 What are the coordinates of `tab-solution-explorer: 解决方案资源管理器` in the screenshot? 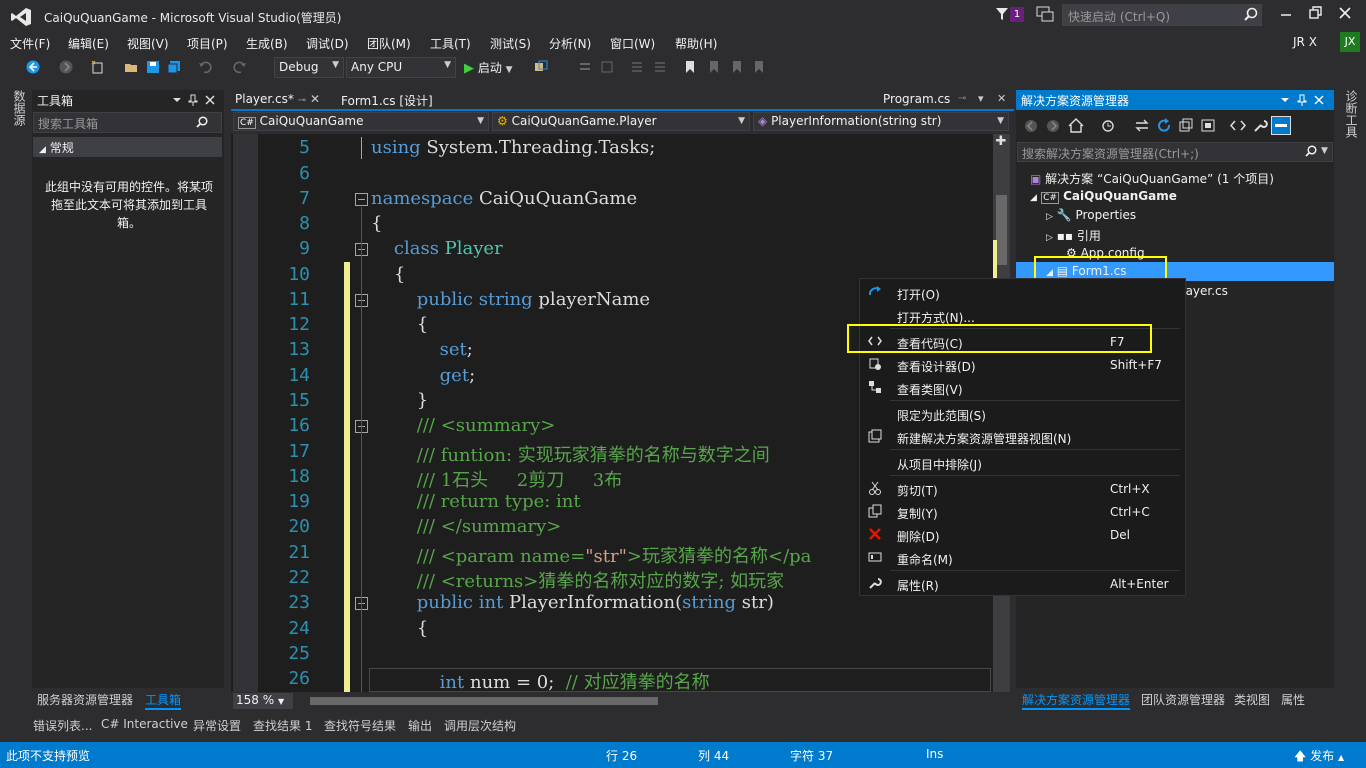 It's located at (1076, 700).